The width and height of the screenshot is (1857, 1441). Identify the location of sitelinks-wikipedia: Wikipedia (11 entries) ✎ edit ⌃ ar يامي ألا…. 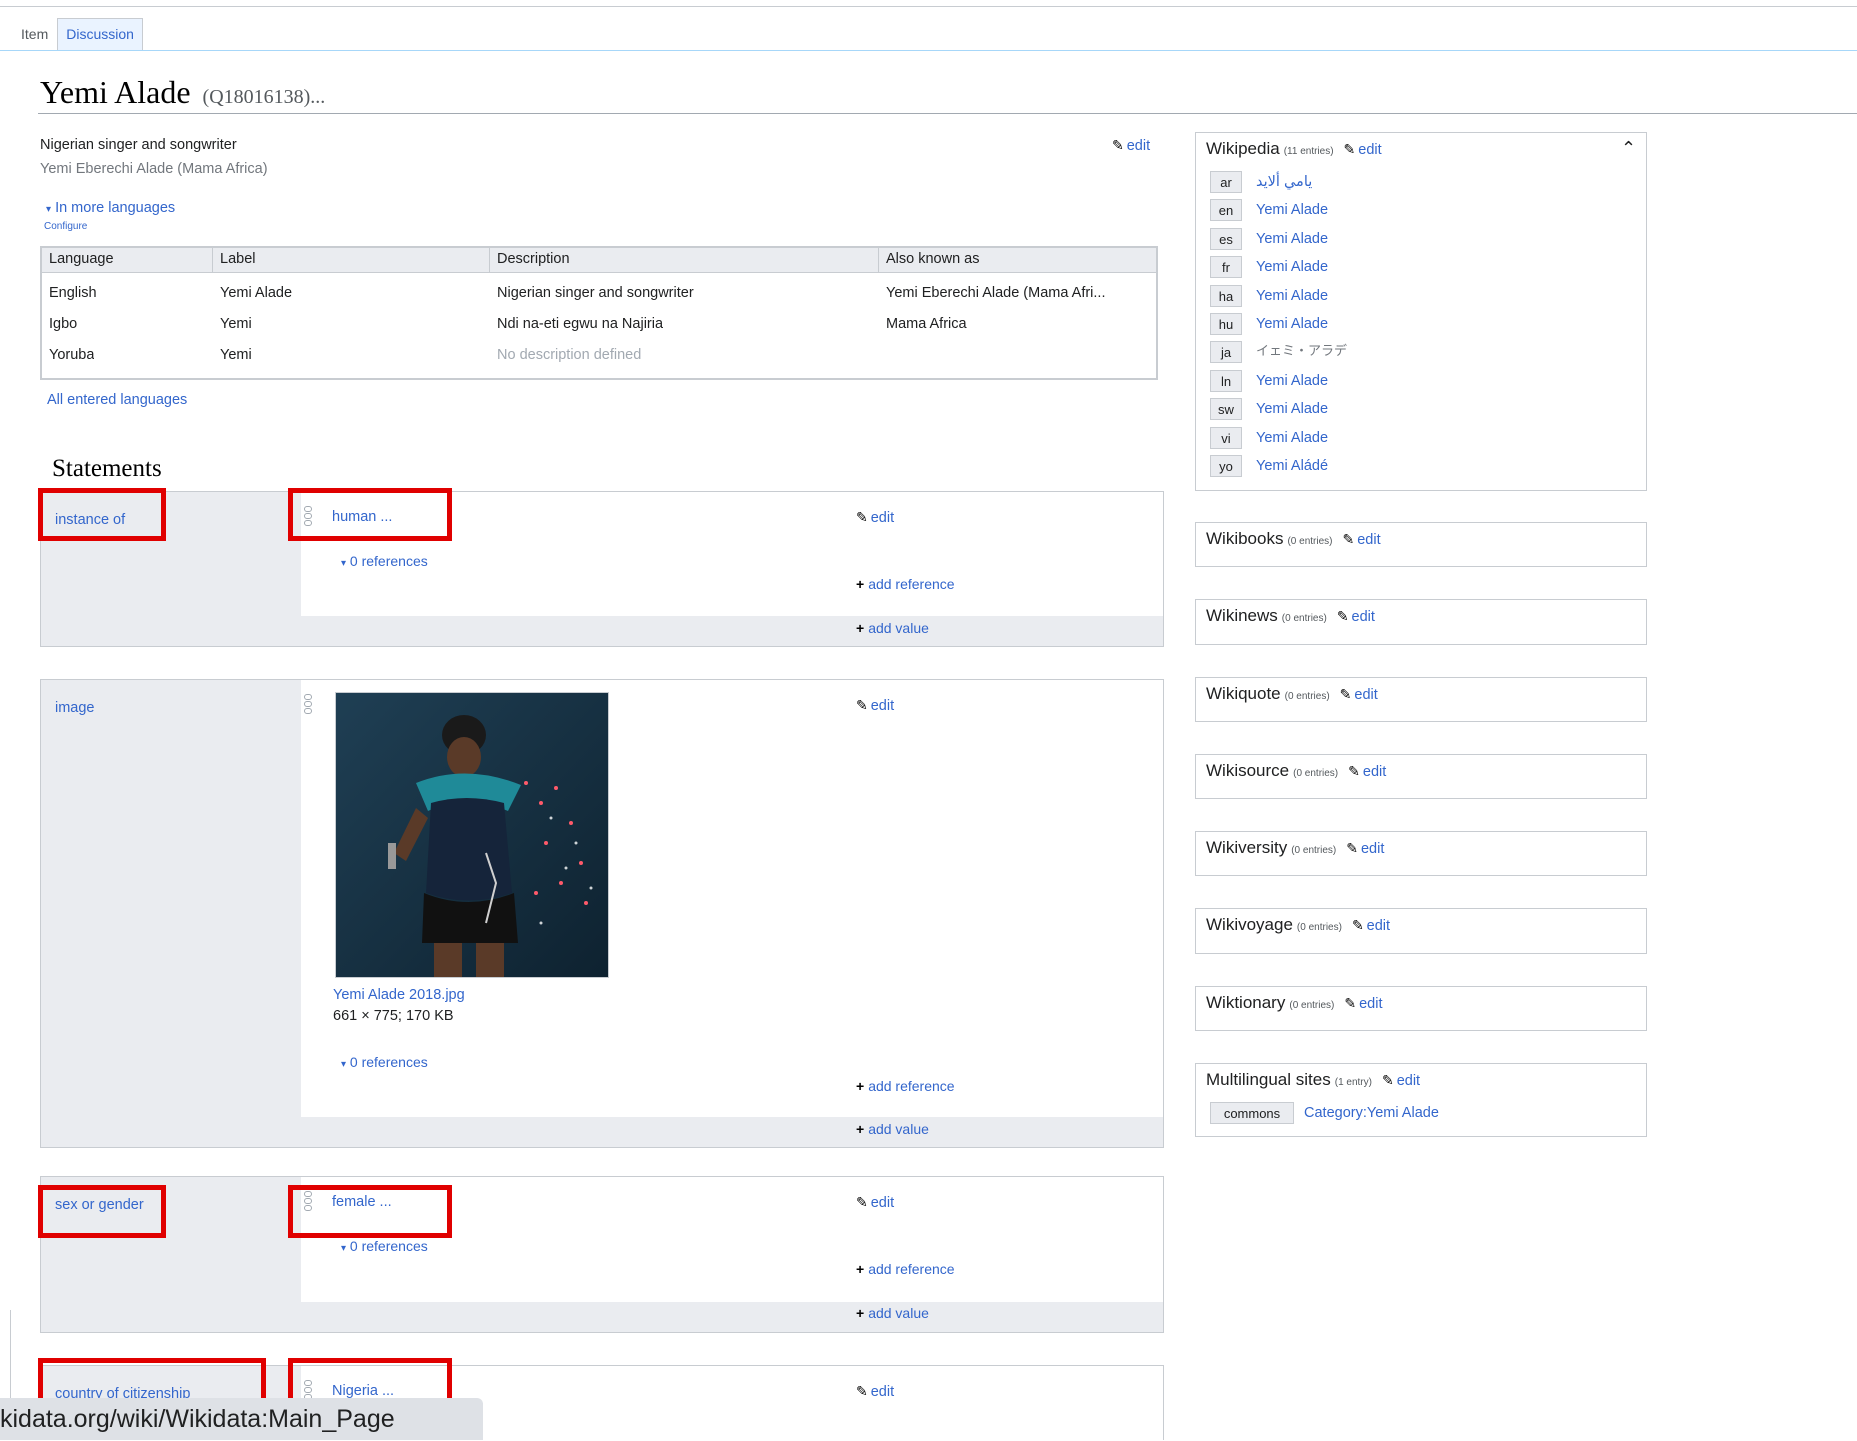
(1421, 311).